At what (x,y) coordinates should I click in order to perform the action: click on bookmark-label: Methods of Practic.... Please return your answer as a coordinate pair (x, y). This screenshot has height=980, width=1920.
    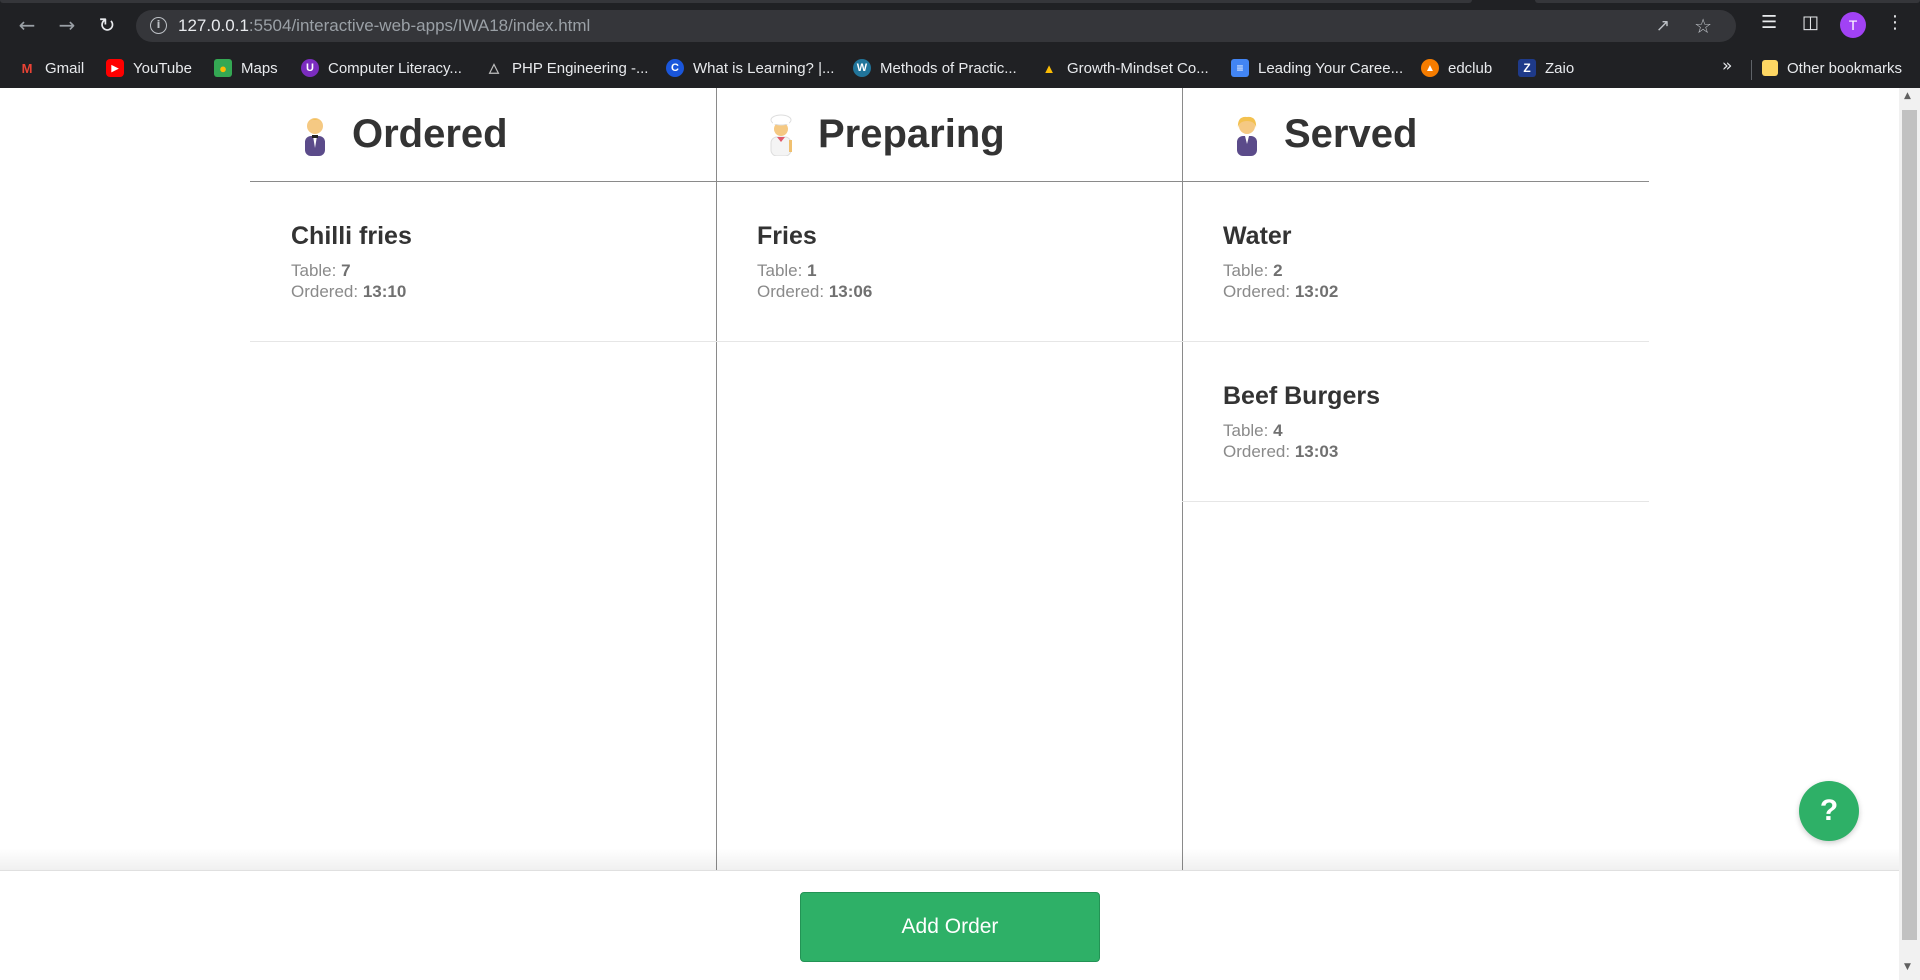
    Looking at the image, I should click on (948, 68).